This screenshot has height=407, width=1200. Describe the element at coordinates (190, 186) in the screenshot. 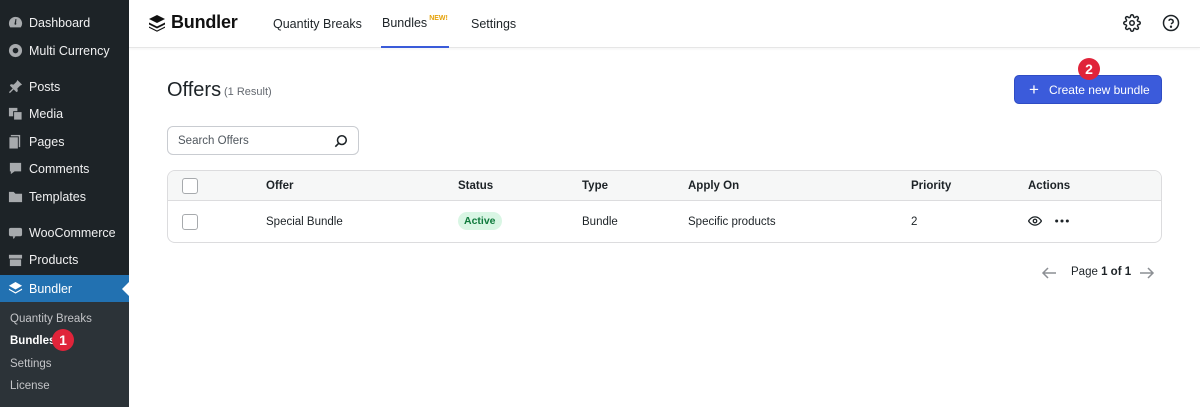

I see `select-all-checkbox` at that location.